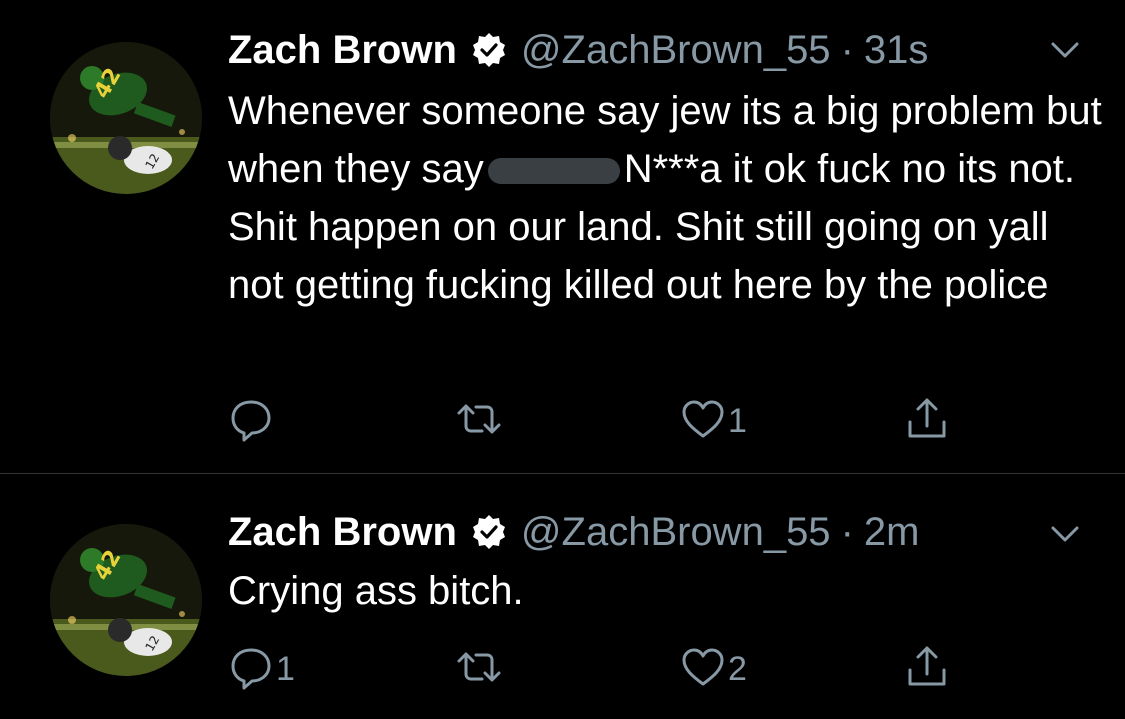 The image size is (1125, 719). What do you see at coordinates (896, 50) in the screenshot?
I see `timestamp: 31s` at bounding box center [896, 50].